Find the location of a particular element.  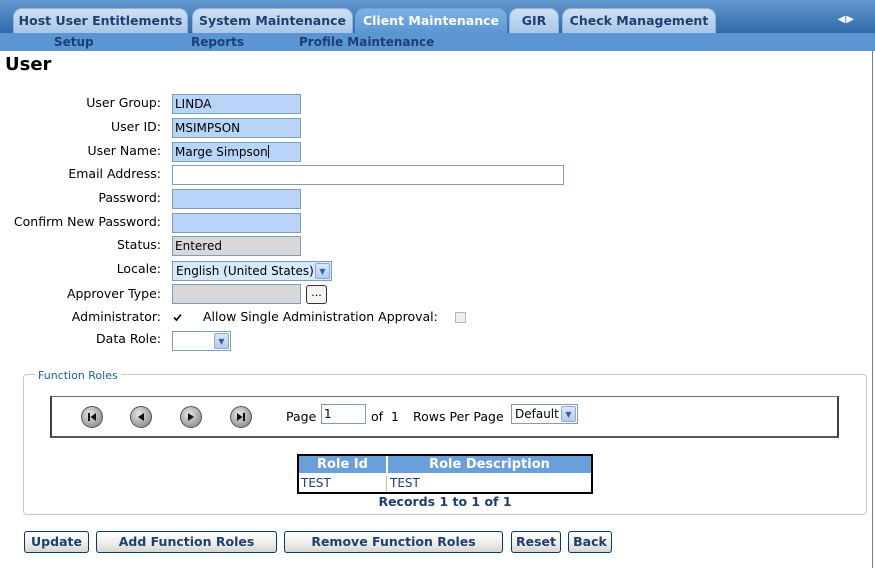

password-label: Password: is located at coordinates (129, 197).